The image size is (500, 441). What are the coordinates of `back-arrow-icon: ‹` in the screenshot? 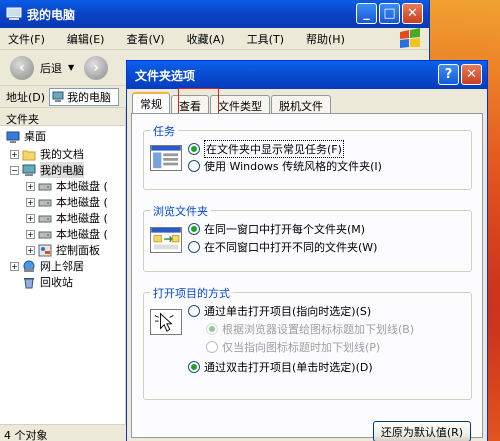 It's located at (22, 67).